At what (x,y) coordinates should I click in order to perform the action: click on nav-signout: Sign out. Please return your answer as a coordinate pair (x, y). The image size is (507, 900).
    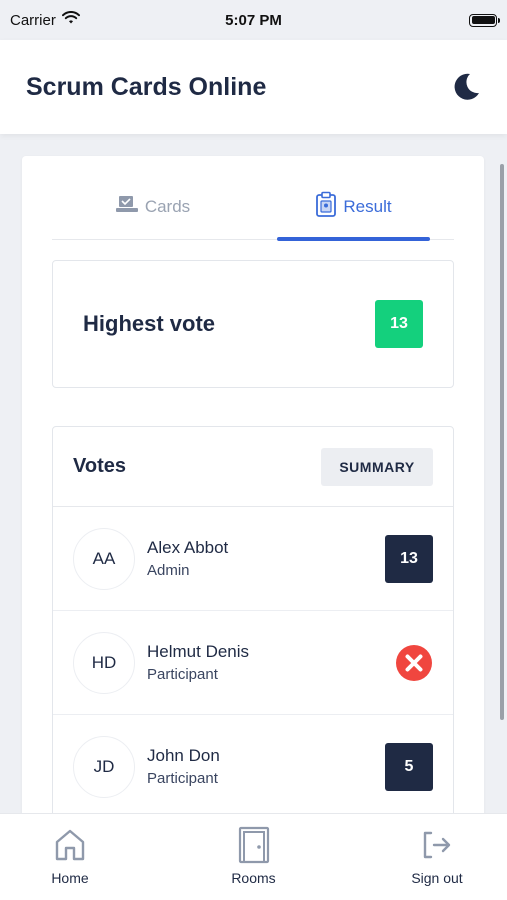
    Looking at the image, I should click on (437, 857).